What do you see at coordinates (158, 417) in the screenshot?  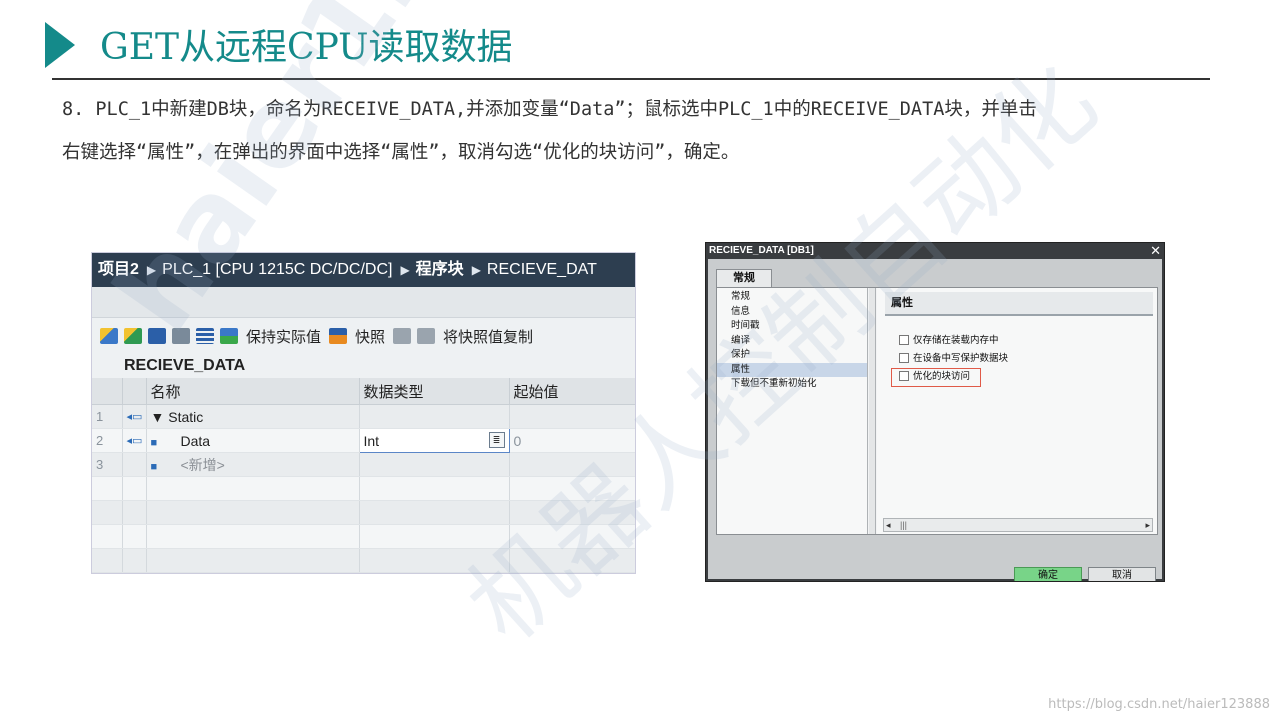 I see `collapse-triangle-icon: ▼` at bounding box center [158, 417].